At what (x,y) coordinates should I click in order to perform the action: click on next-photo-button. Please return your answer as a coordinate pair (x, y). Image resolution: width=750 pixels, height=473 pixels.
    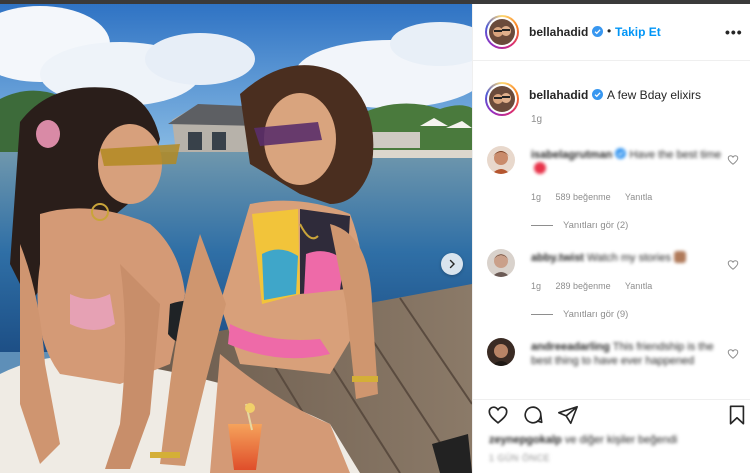
    Looking at the image, I should click on (452, 264).